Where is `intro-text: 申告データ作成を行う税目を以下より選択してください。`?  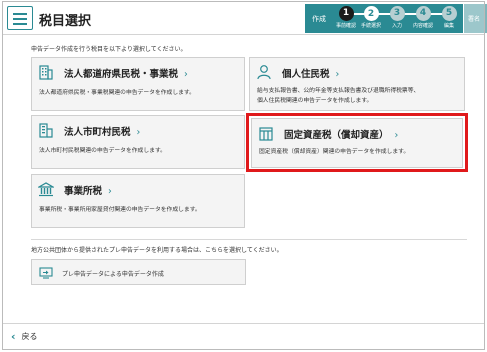 intro-text: 申告データ作成を行う税目を以下より選択してください。 is located at coordinates (109, 49).